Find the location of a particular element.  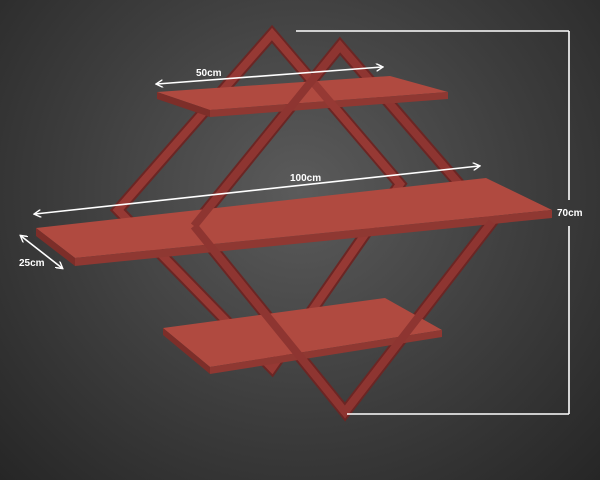

middle-width-label: 100cm is located at coordinates (305, 178).